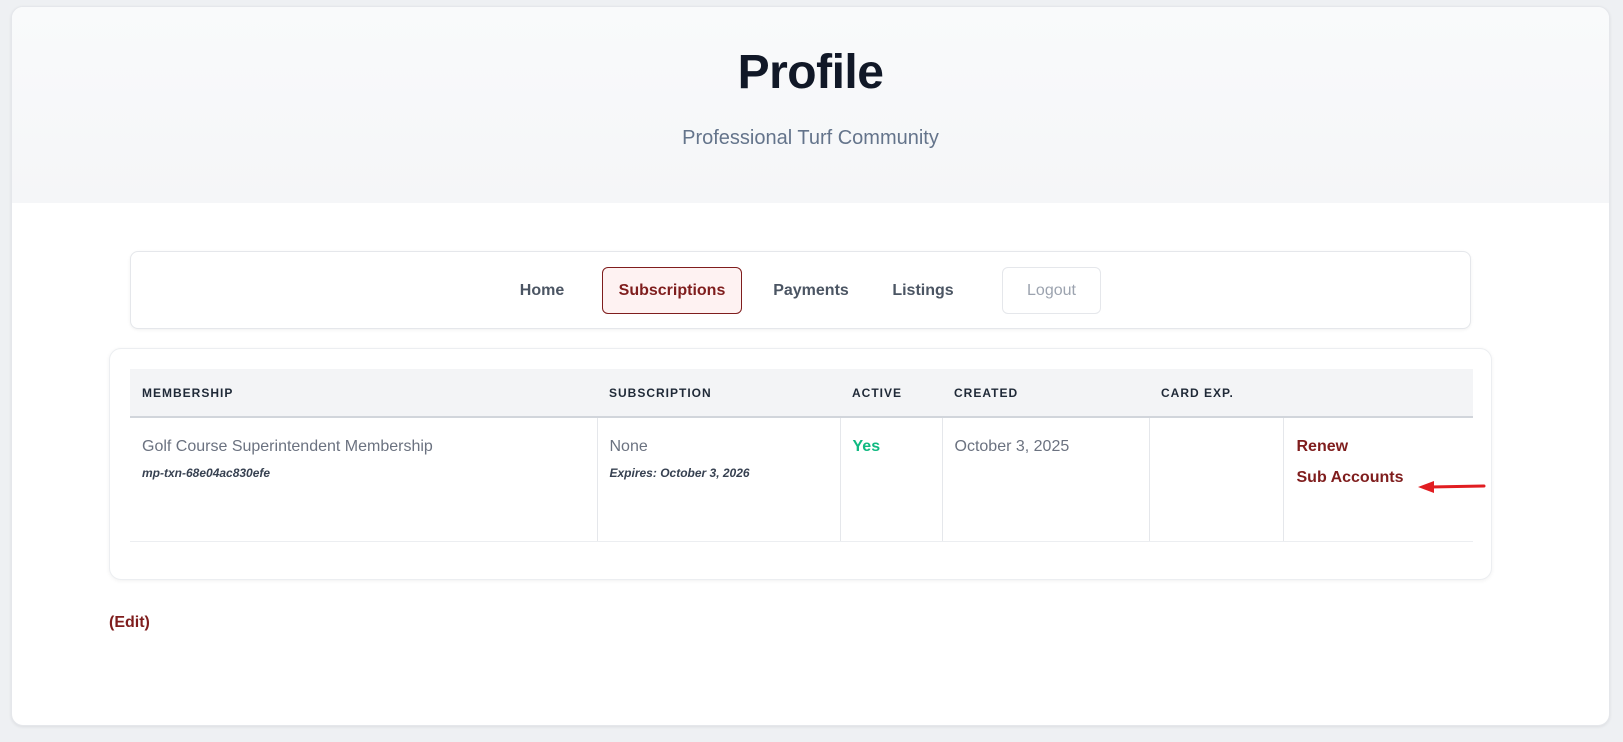  I want to click on page-title: Profile, so click(810, 72).